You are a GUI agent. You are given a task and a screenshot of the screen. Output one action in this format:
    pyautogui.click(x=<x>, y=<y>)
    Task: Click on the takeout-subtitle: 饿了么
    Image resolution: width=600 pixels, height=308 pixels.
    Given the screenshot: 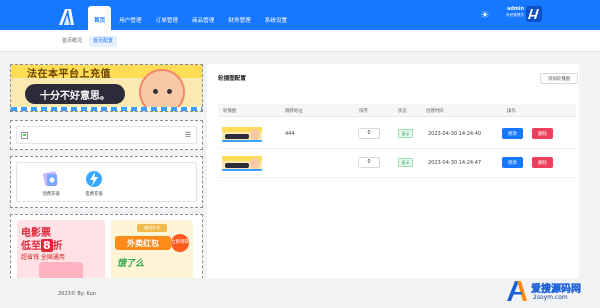 What is the action you would take?
    pyautogui.click(x=131, y=264)
    